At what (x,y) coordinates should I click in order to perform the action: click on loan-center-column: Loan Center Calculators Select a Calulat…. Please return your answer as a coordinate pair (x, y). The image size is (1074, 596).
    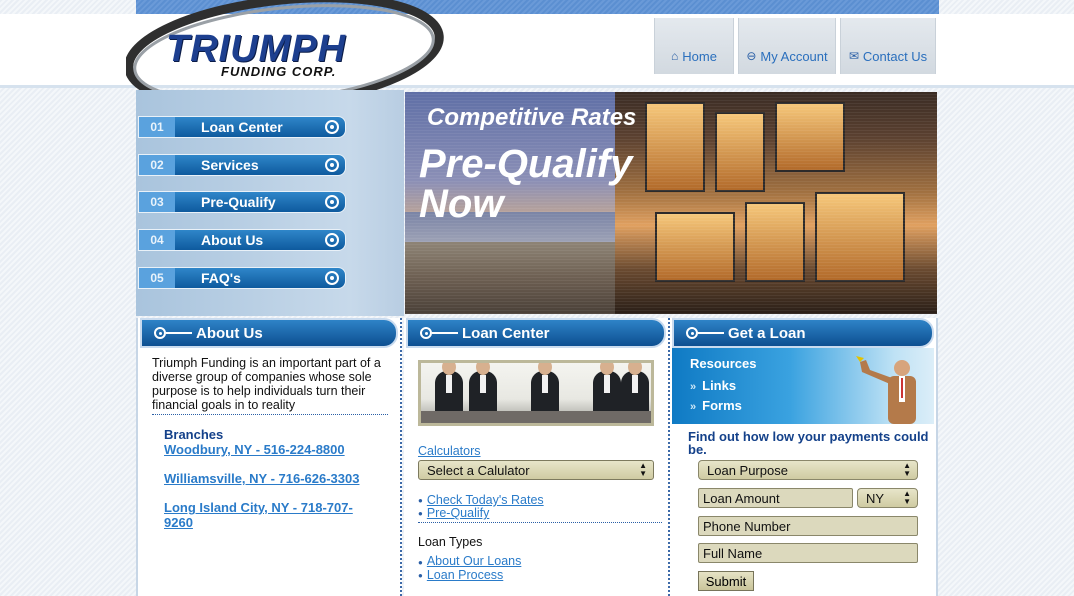
    Looking at the image, I should click on (537, 457).